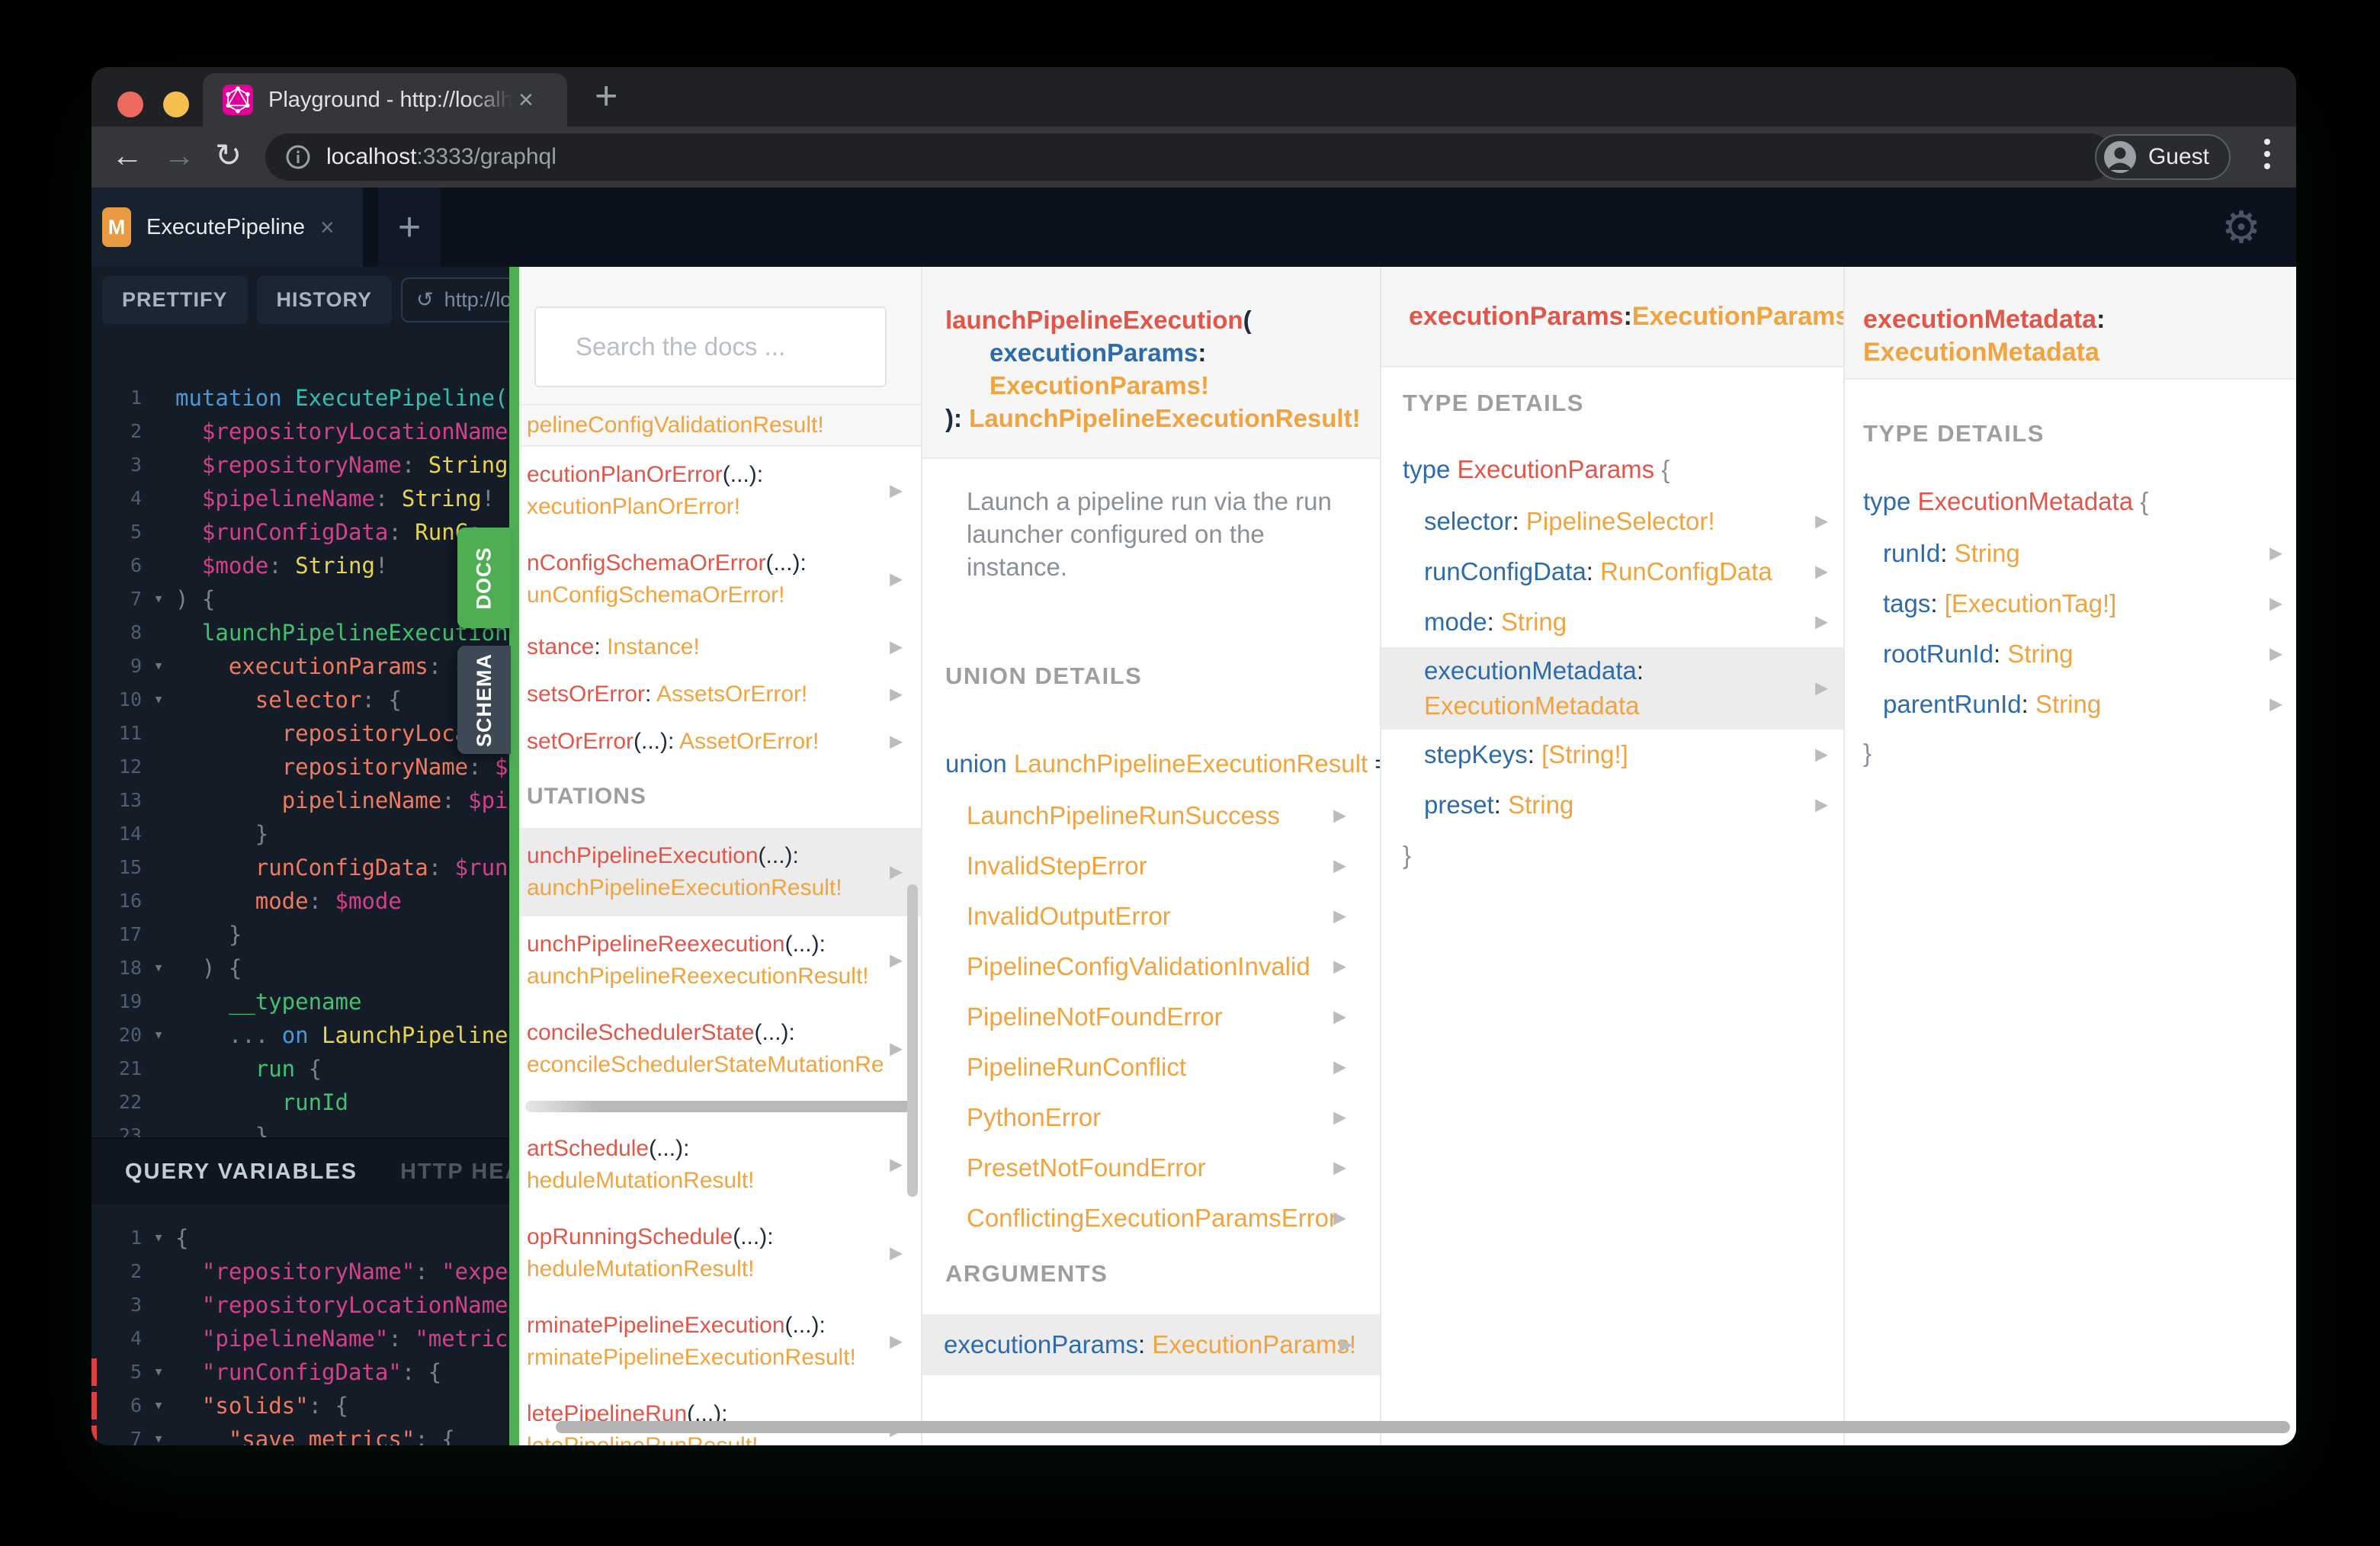 This screenshot has width=2380, height=1546. I want to click on tab-query-variables: QUERY VARIABLES, so click(241, 1172).